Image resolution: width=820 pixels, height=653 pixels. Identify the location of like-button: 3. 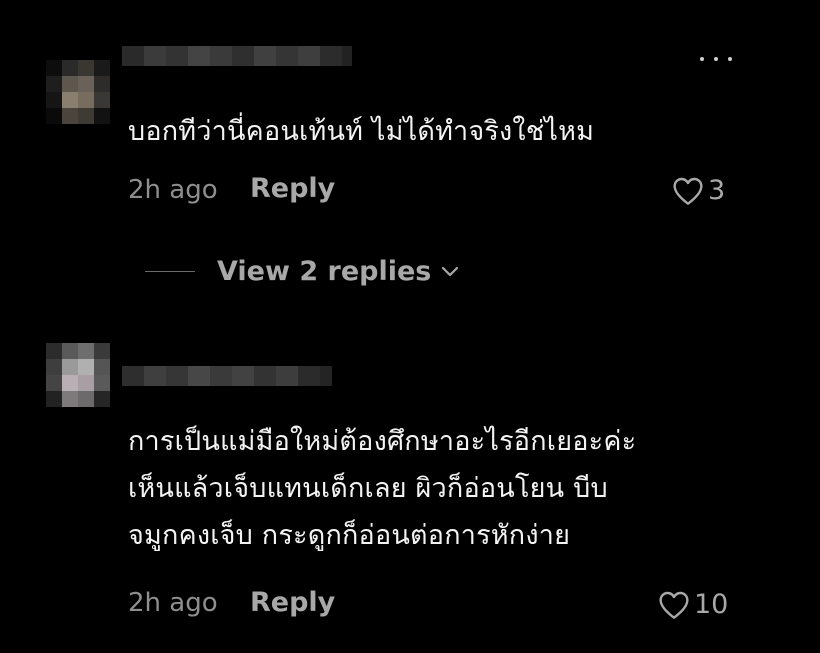
(698, 190).